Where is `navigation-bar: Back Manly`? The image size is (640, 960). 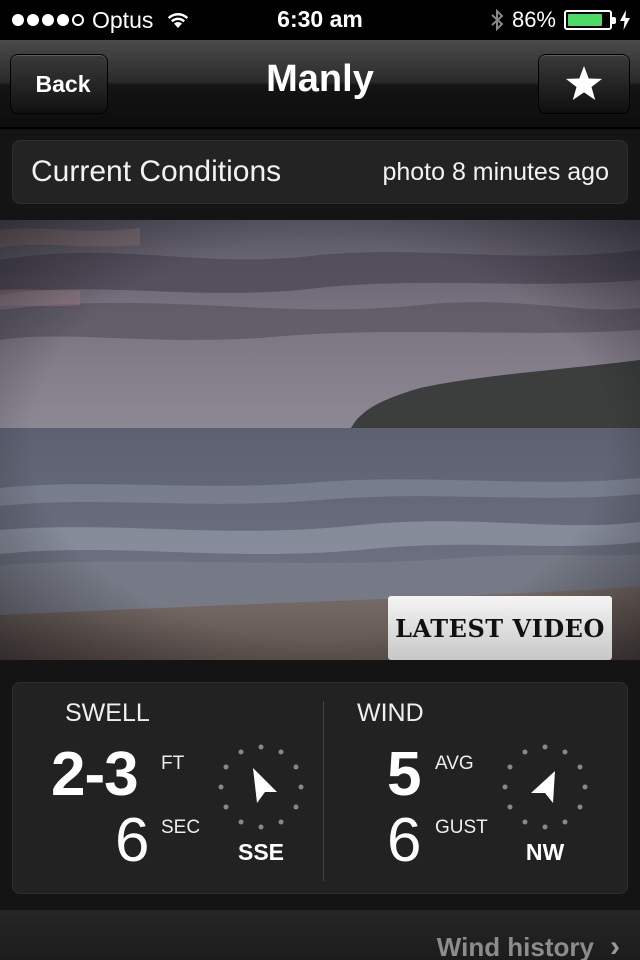 navigation-bar: Back Manly is located at coordinates (320, 84).